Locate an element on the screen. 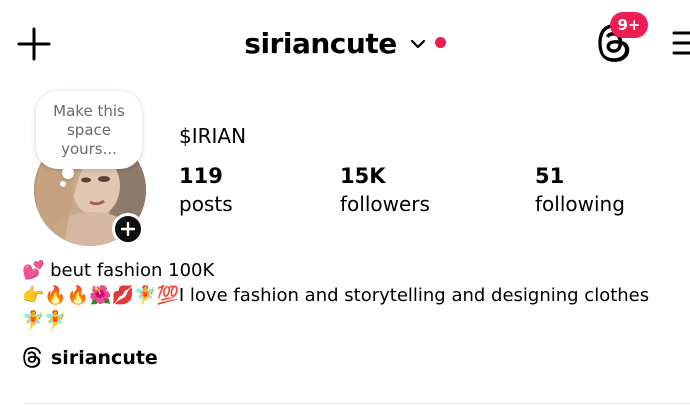 The height and width of the screenshot is (406, 690). bio-line: 🧚🧚 is located at coordinates (44, 320).